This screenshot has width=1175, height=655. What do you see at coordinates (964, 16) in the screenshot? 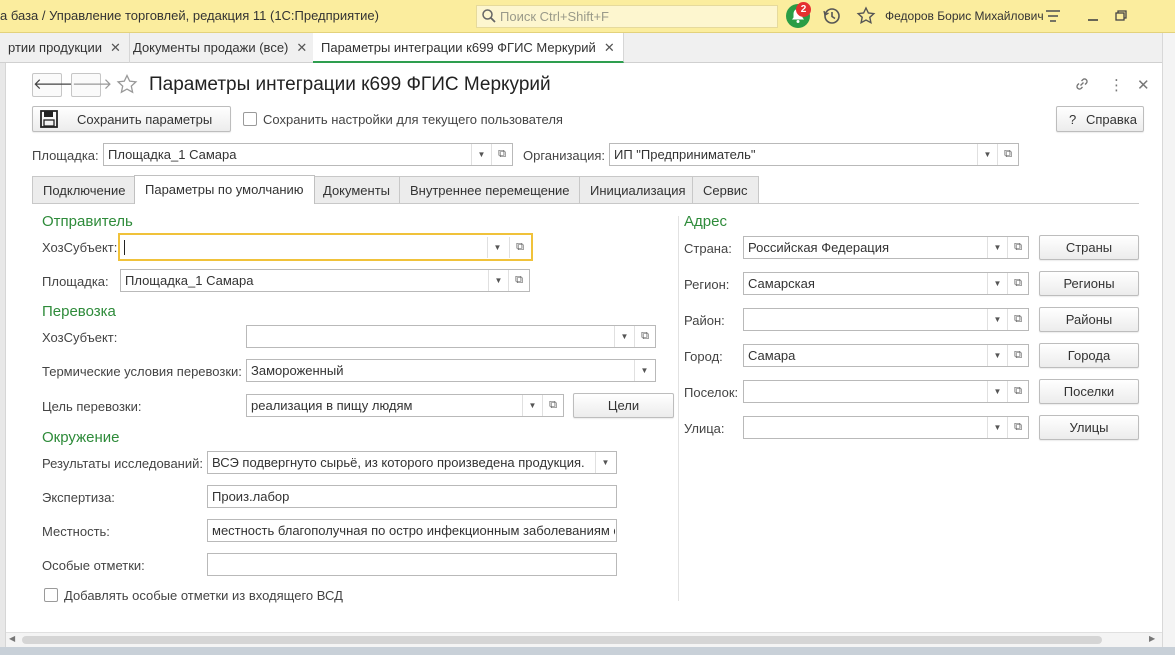
I see `user-name: Федоров Борис Михайлович` at bounding box center [964, 16].